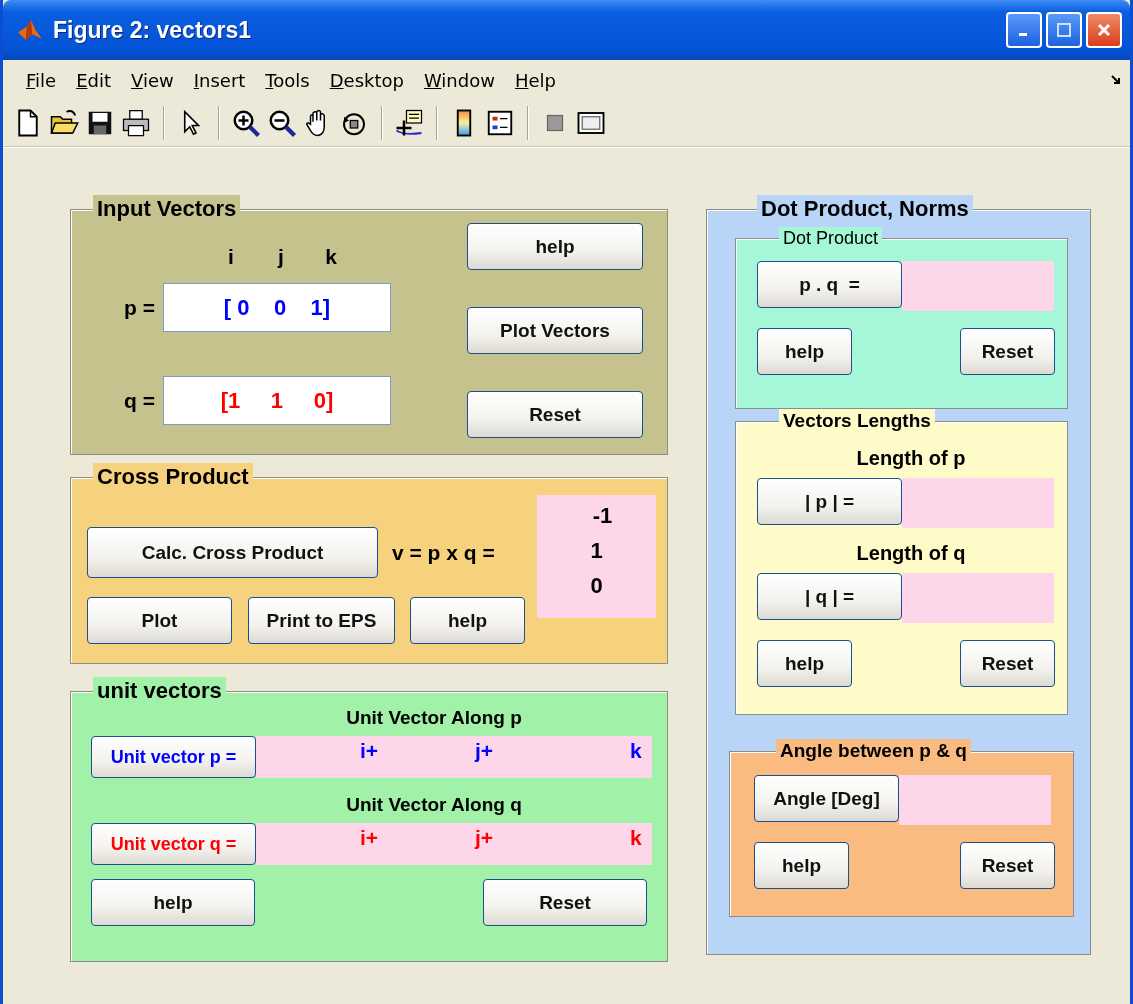 The image size is (1133, 1004). Describe the element at coordinates (277, 307) in the screenshot. I see `input-field: [ 0 0 1]` at that location.